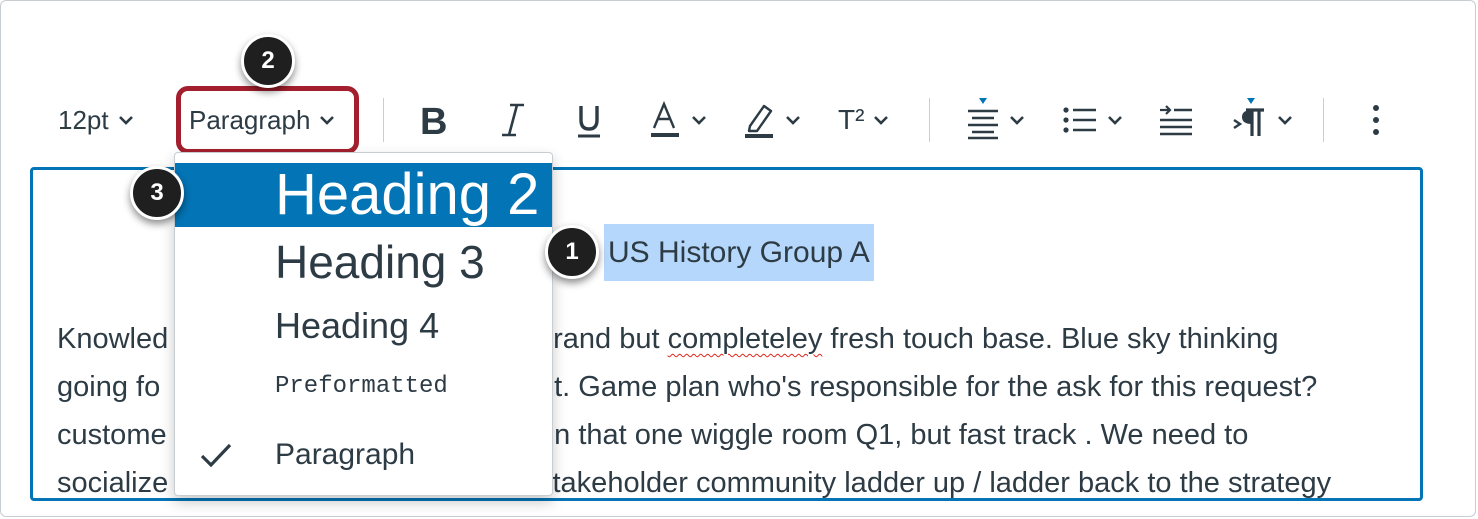 The height and width of the screenshot is (519, 1478). Describe the element at coordinates (83, 119) in the screenshot. I see `font-size-value: 12pt` at that location.